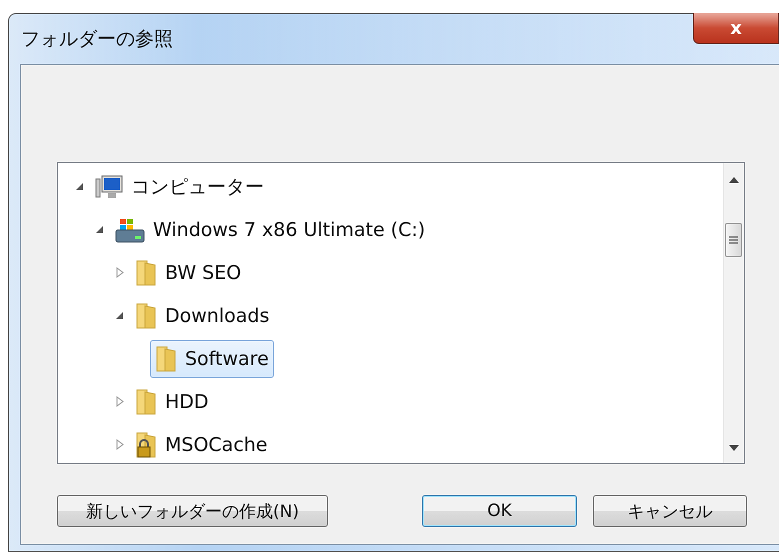 Image resolution: width=779 pixels, height=552 pixels. What do you see at coordinates (734, 448) in the screenshot?
I see `scroll-down-icon` at bounding box center [734, 448].